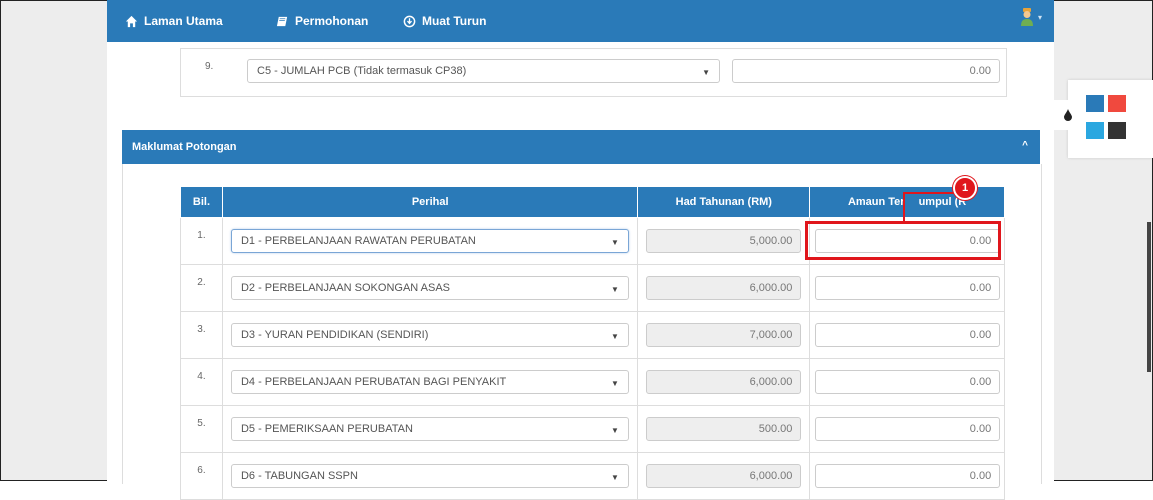 Image resolution: width=1153 pixels, height=500 pixels. I want to click on select-value: D5 - PEMERIKSAAN PERUBATAN, so click(326, 429).